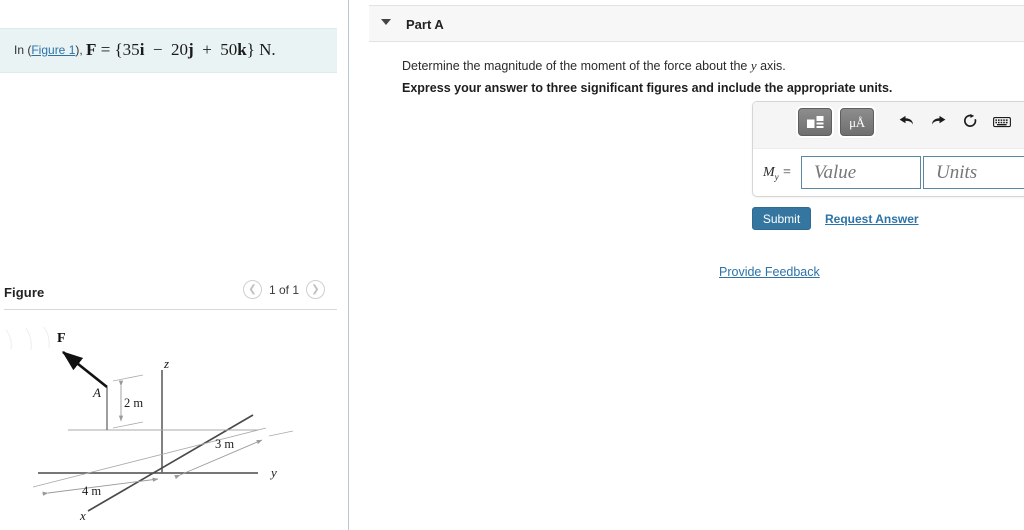  I want to click on caret-down-icon, so click(386, 22).